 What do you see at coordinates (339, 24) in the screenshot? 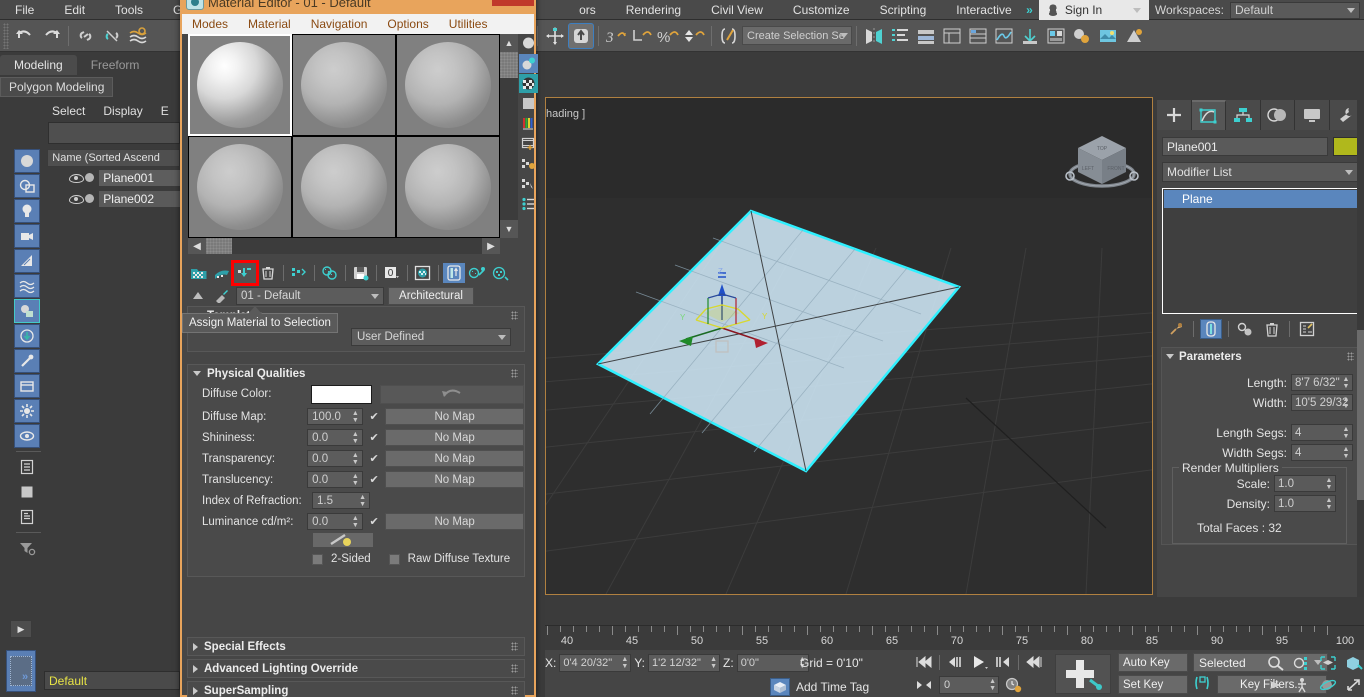
I see `me-menu-navigation: Navigation` at bounding box center [339, 24].